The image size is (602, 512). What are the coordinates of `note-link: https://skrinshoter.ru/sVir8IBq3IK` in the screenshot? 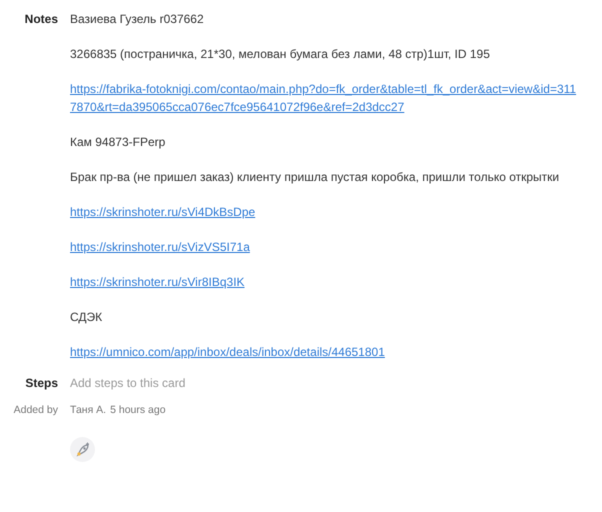 It's located at (157, 282).